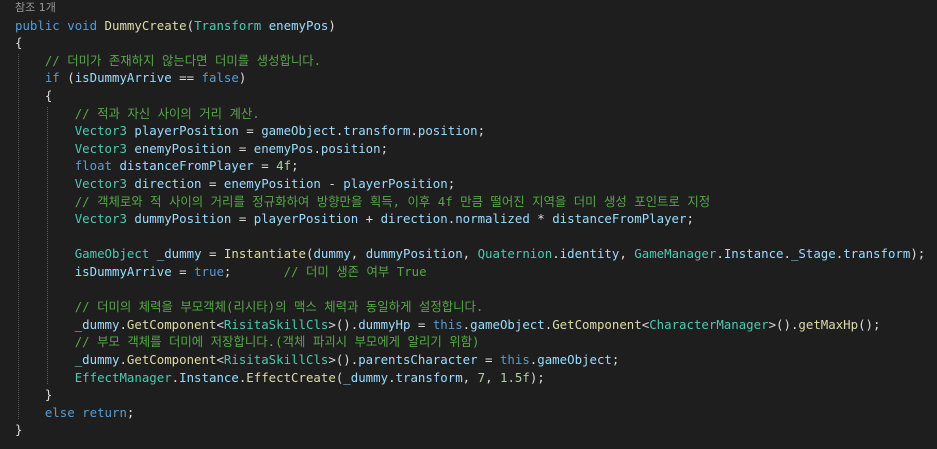  I want to click on code-line: }, so click(33, 395).